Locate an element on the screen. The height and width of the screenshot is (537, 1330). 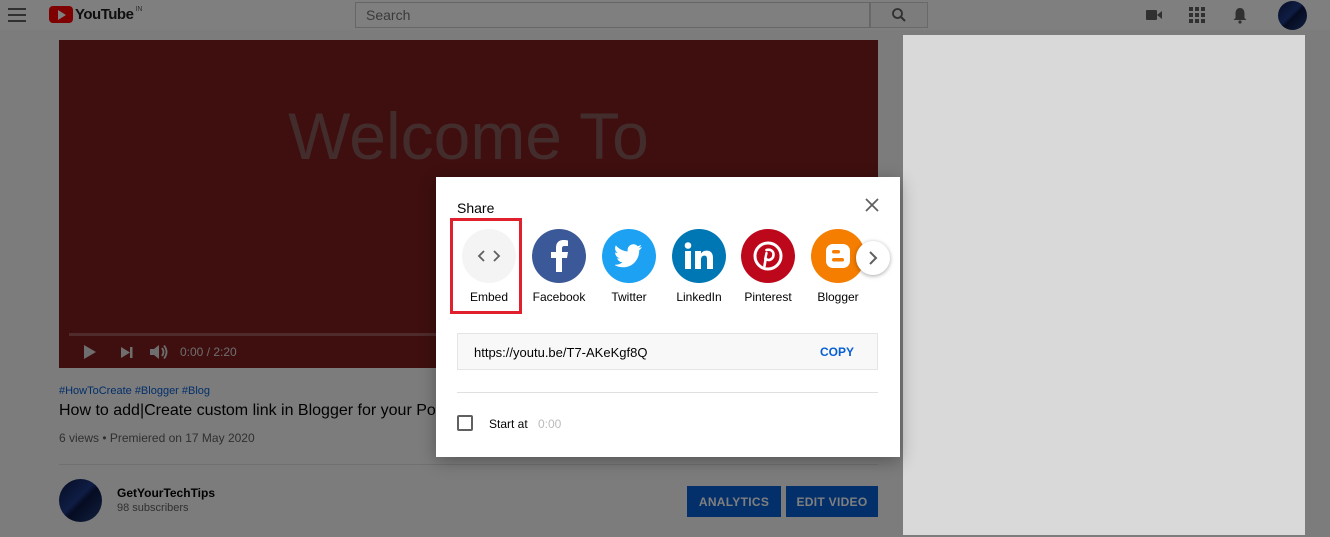
share-label-pinterest: Pinterest is located at coordinates (768, 297).